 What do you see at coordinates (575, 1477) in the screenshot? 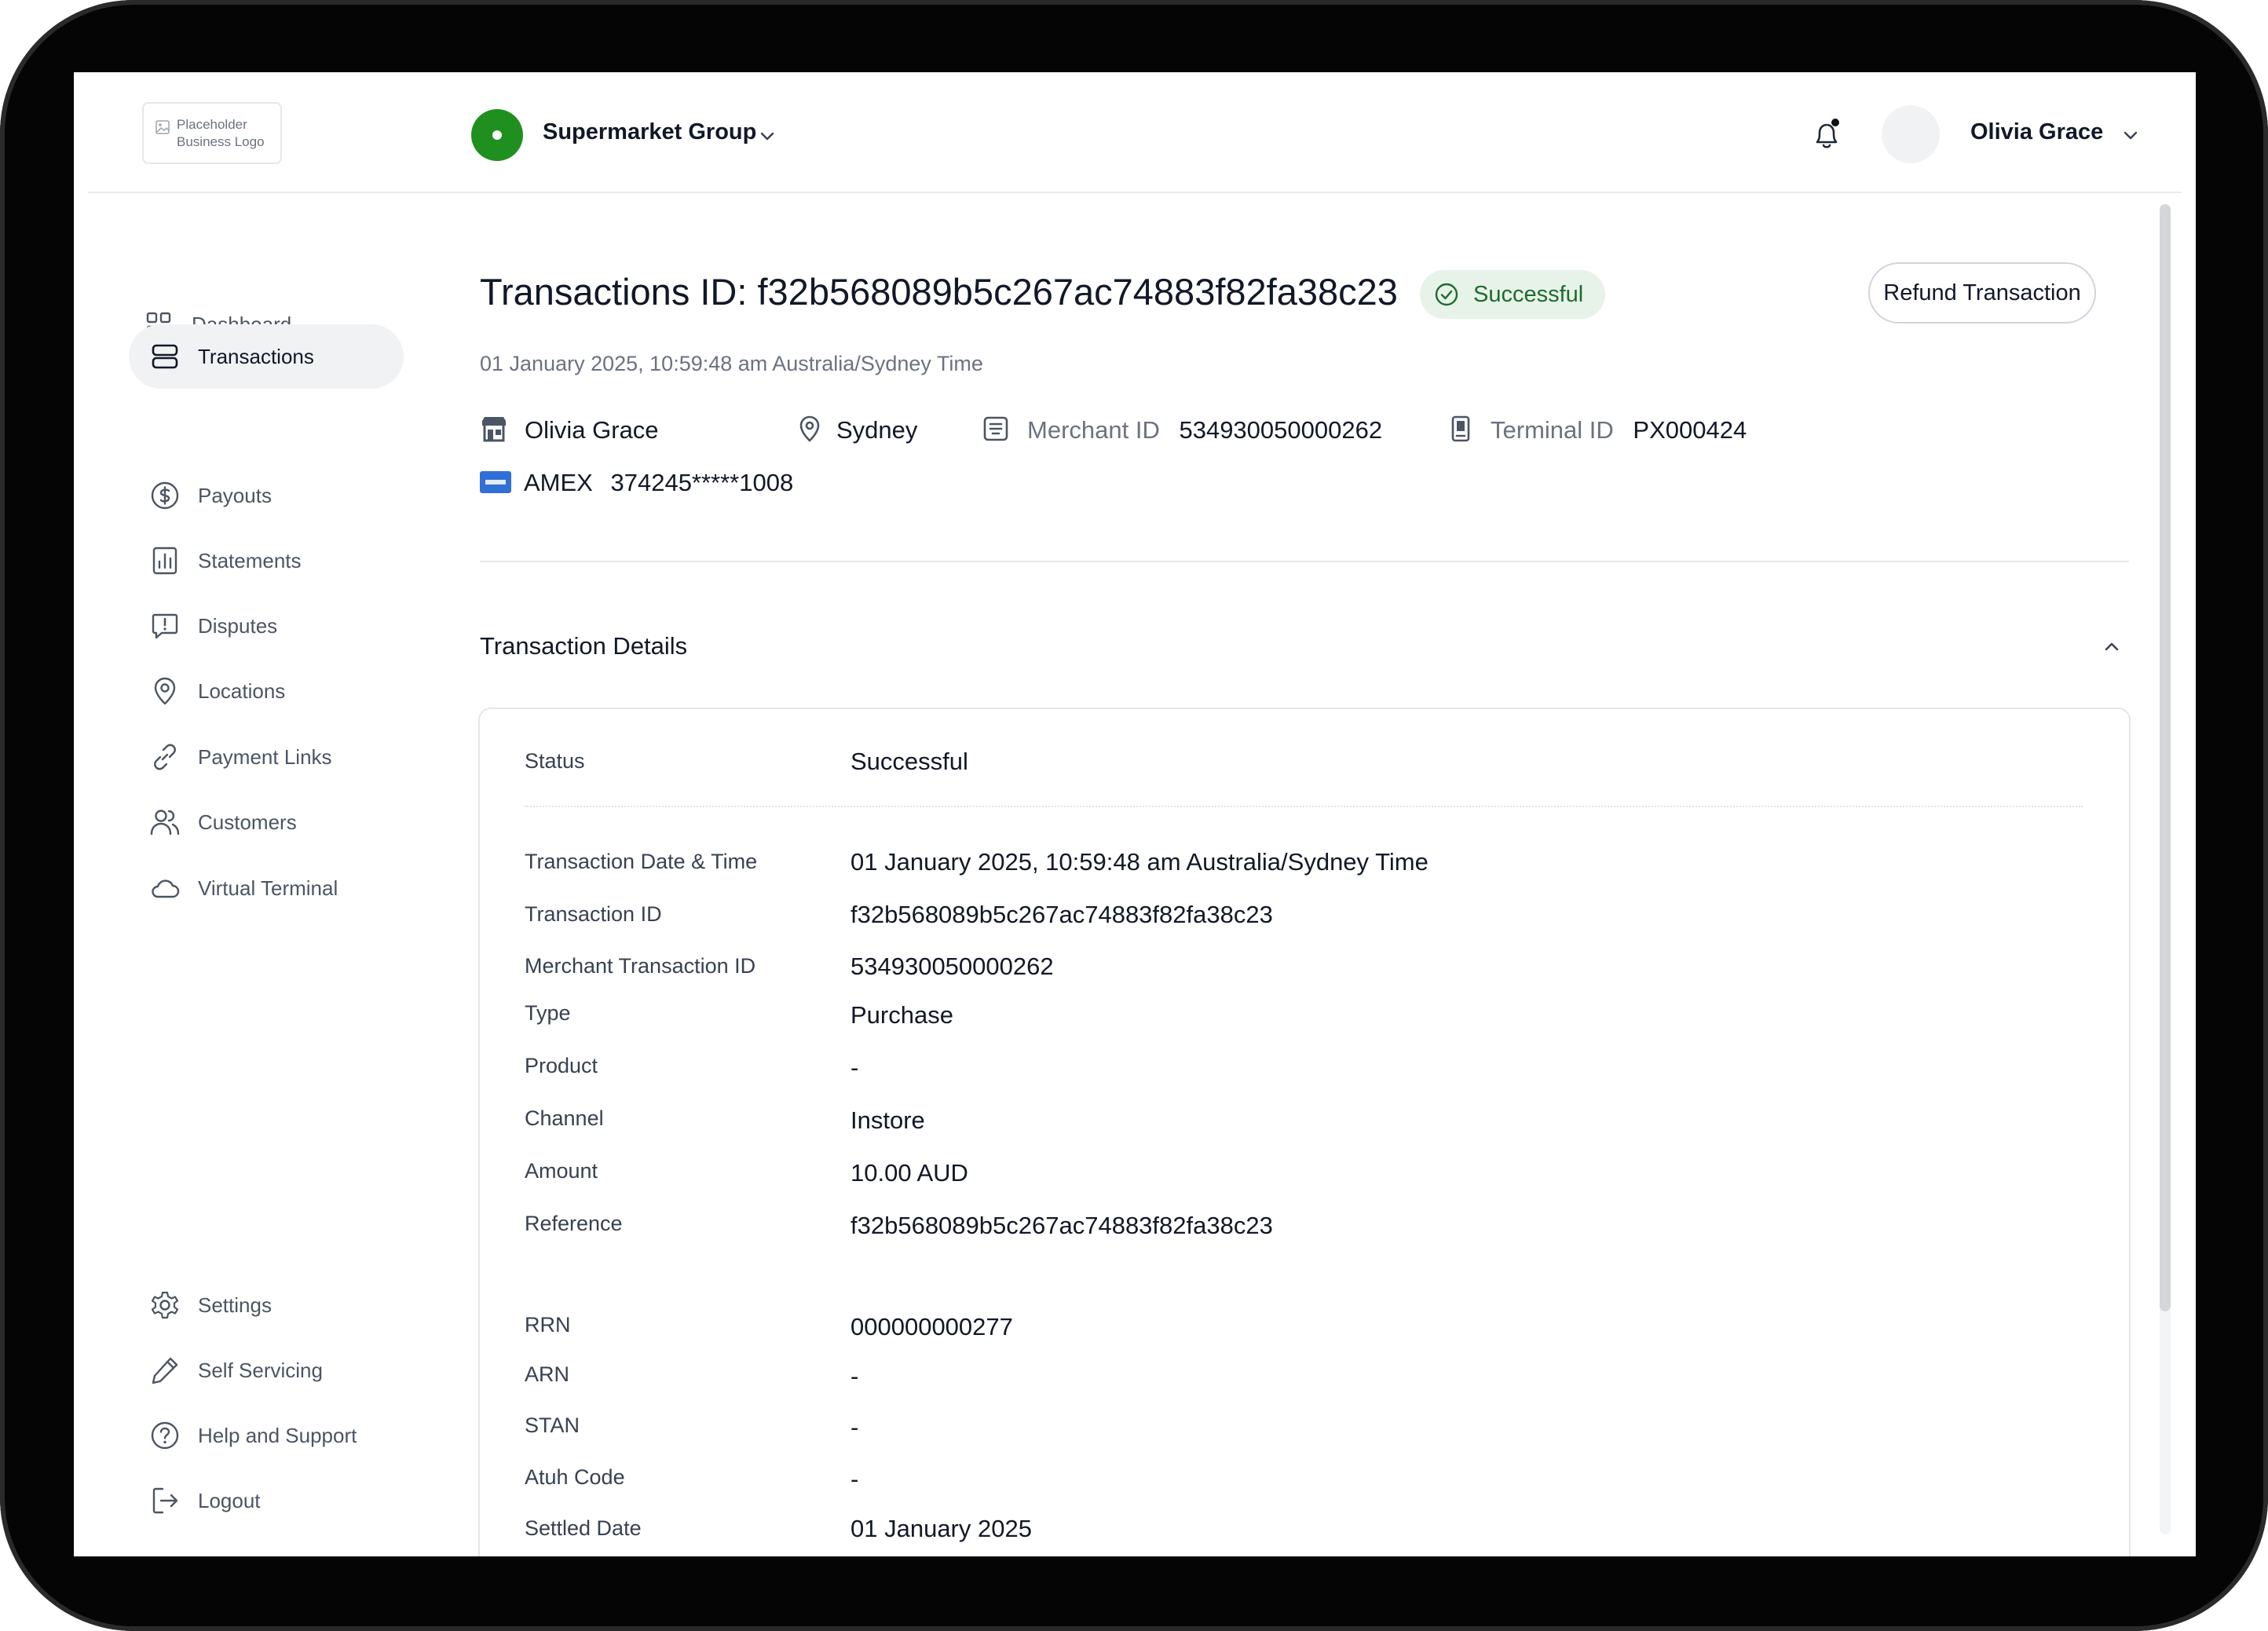
I see `detail-label-auth-code: Atuh Code` at bounding box center [575, 1477].